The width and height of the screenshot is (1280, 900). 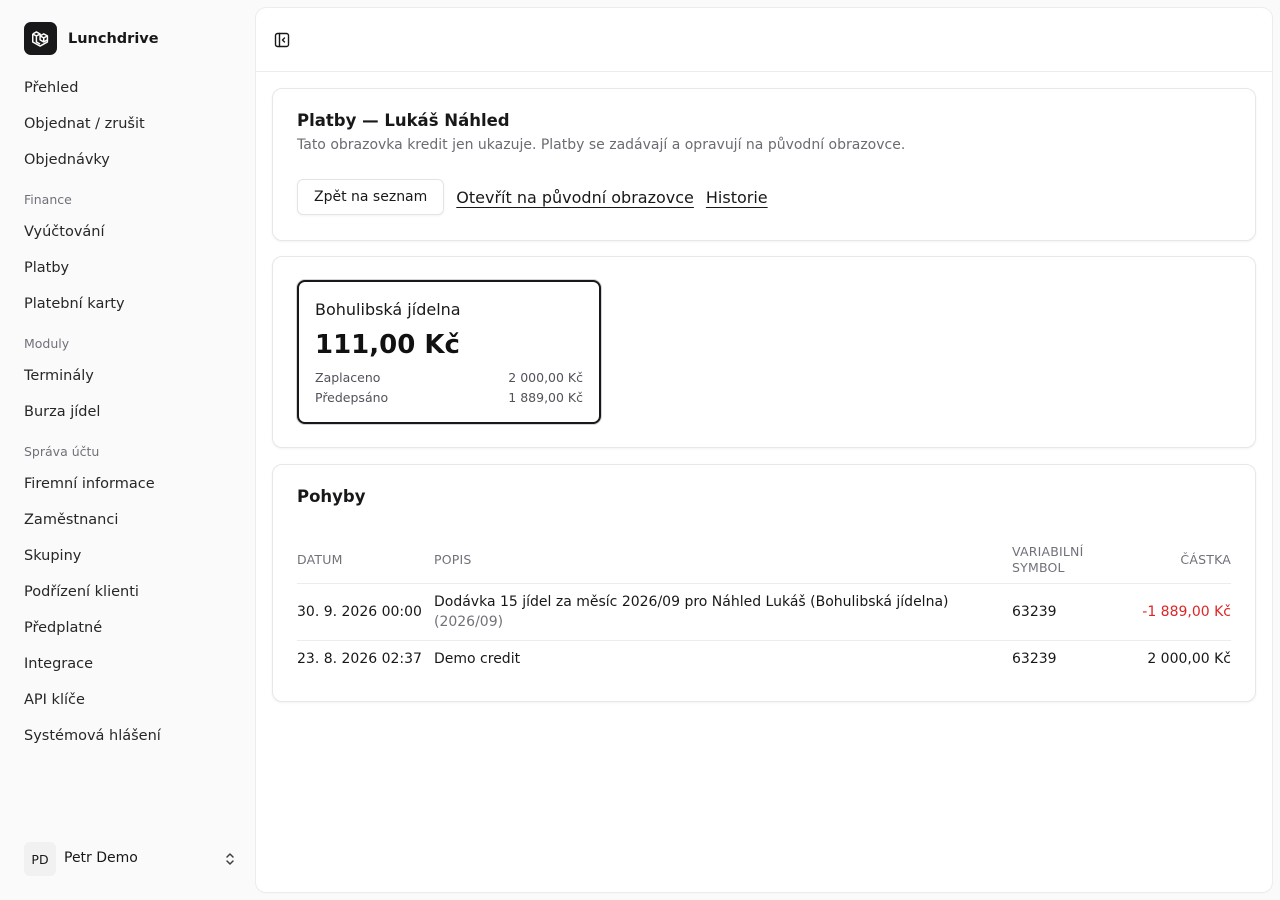 What do you see at coordinates (128, 700) in the screenshot?
I see `sidebar-item-api-klice: API klíče` at bounding box center [128, 700].